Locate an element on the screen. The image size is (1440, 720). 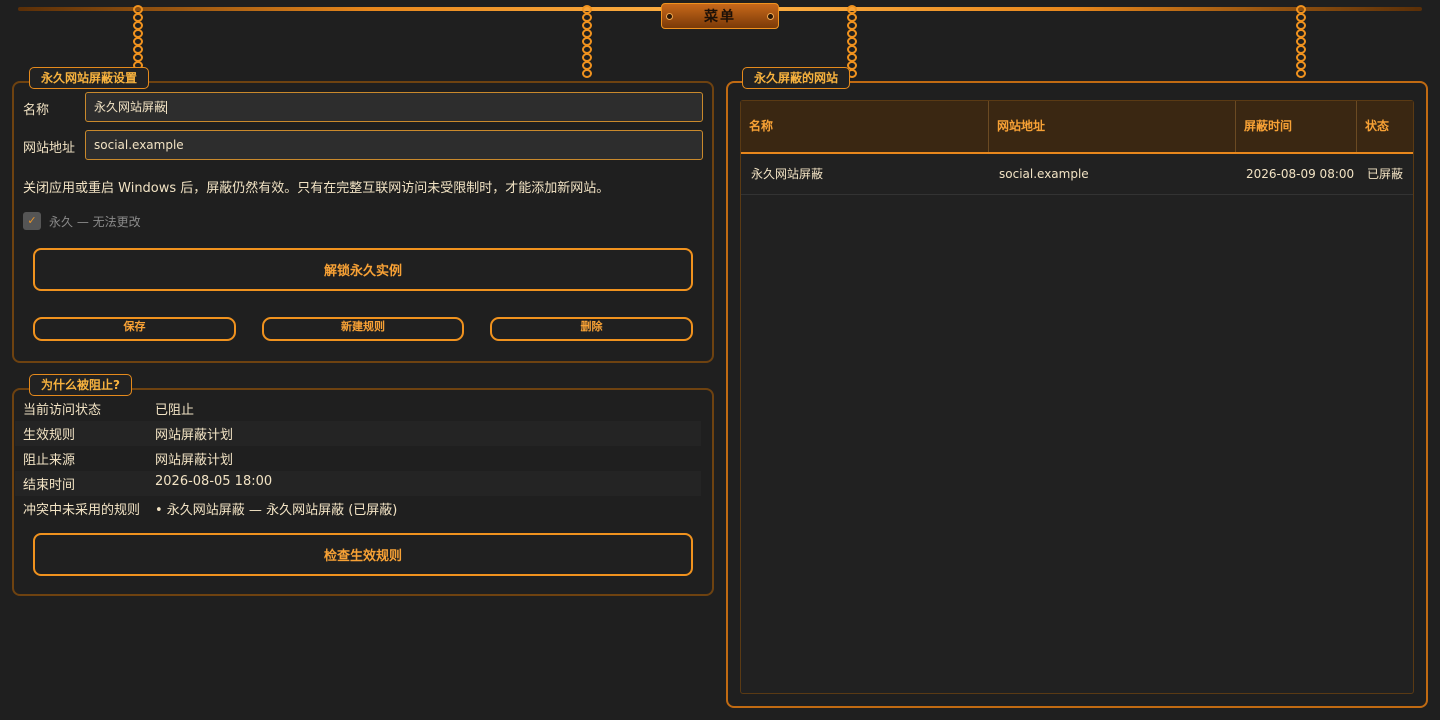
menu-button: 菜单 is located at coordinates (720, 16).